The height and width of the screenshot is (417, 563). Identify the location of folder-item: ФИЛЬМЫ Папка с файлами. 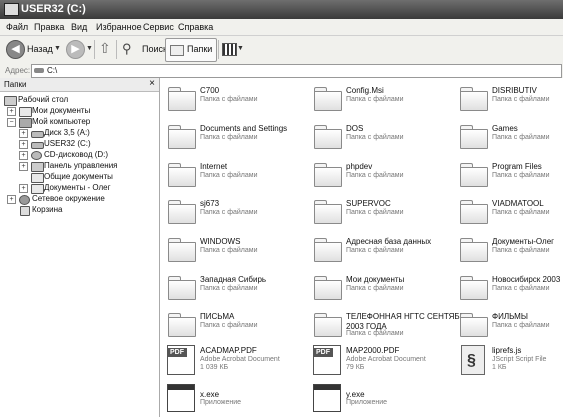
(507, 326).